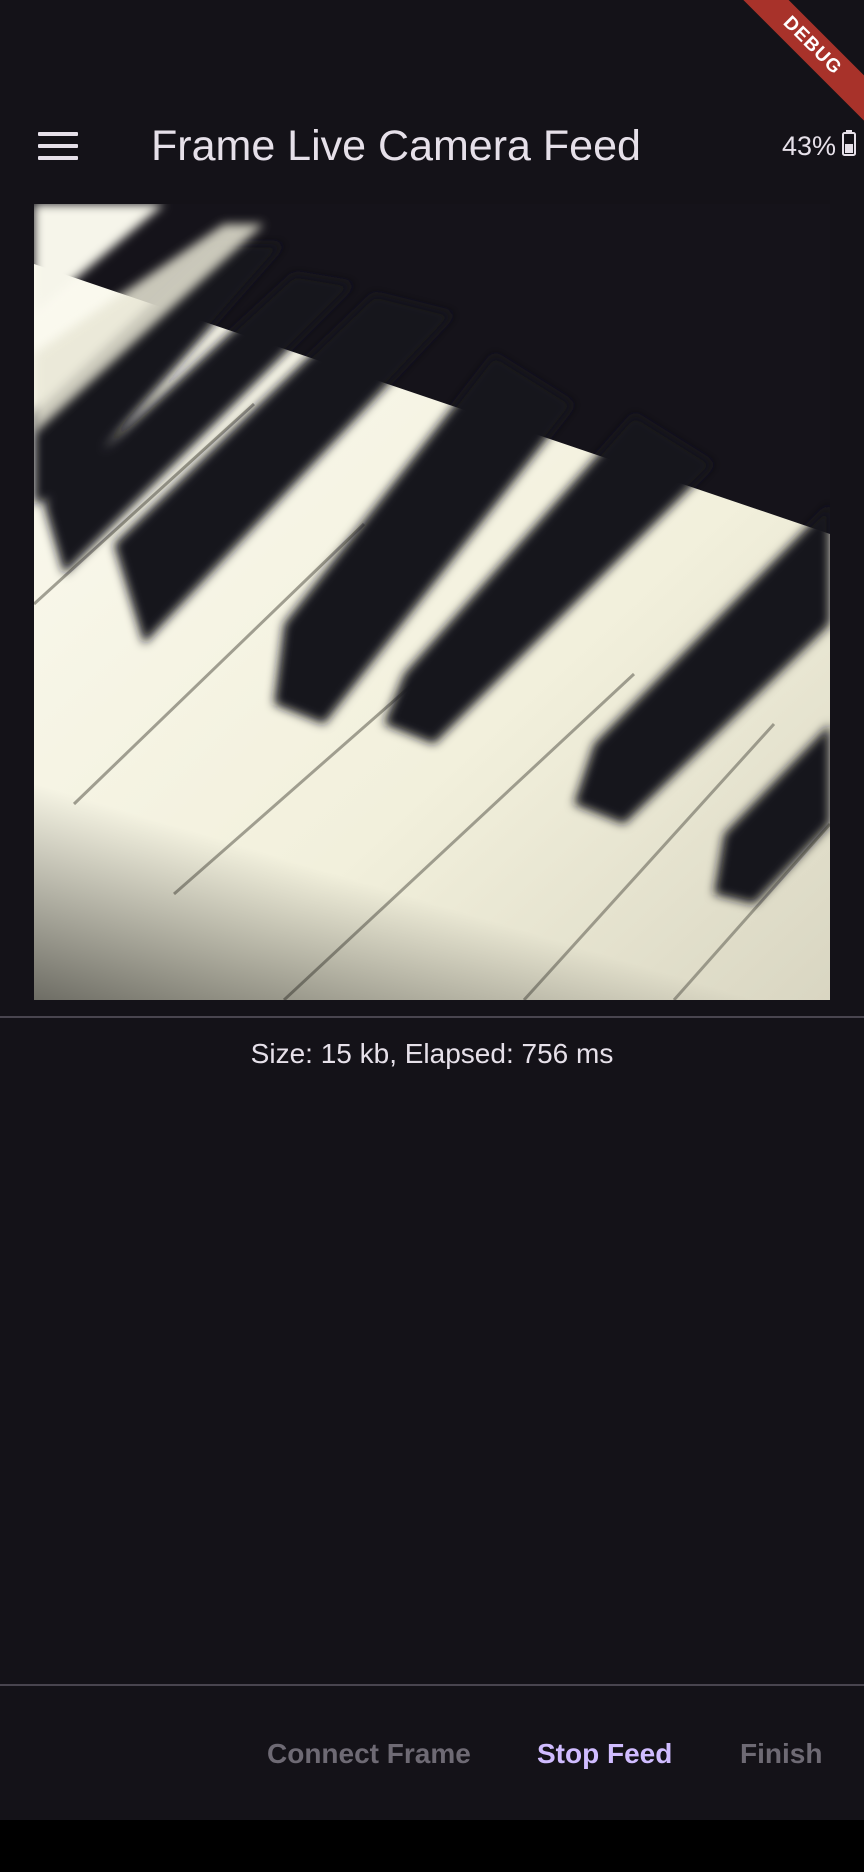 This screenshot has width=864, height=1872. I want to click on bottom-action-bar: Connect Frame Stop Feed Finish, so click(432, 1754).